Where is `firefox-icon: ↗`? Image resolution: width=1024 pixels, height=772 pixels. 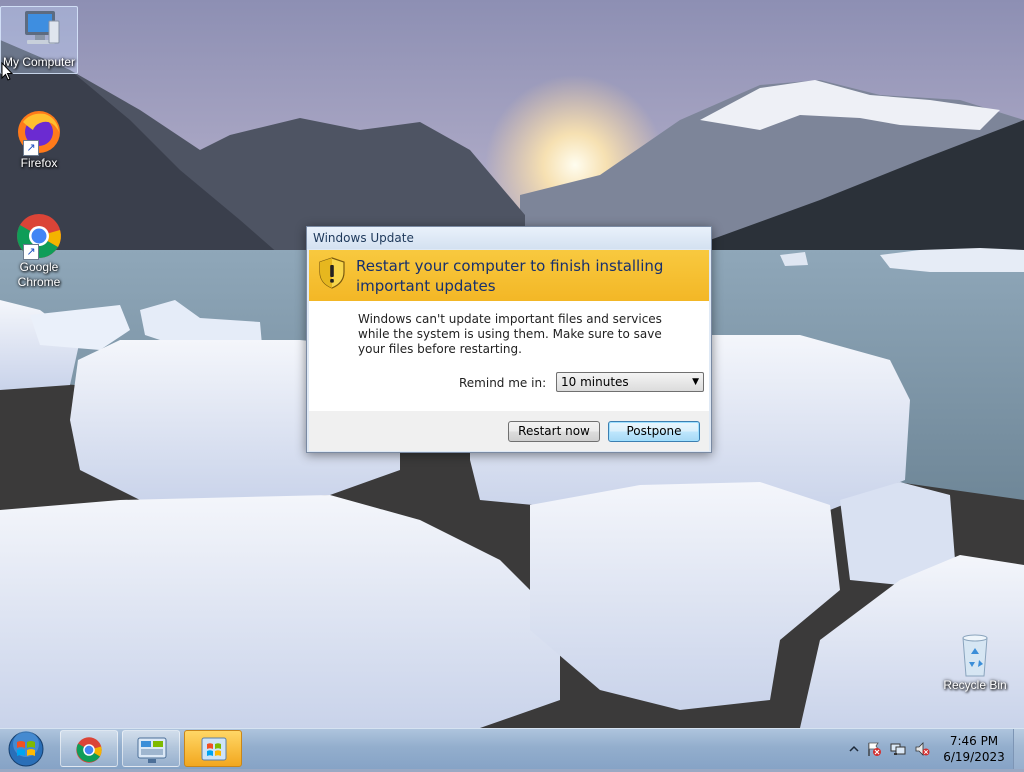 firefox-icon: ↗ is located at coordinates (39, 132).